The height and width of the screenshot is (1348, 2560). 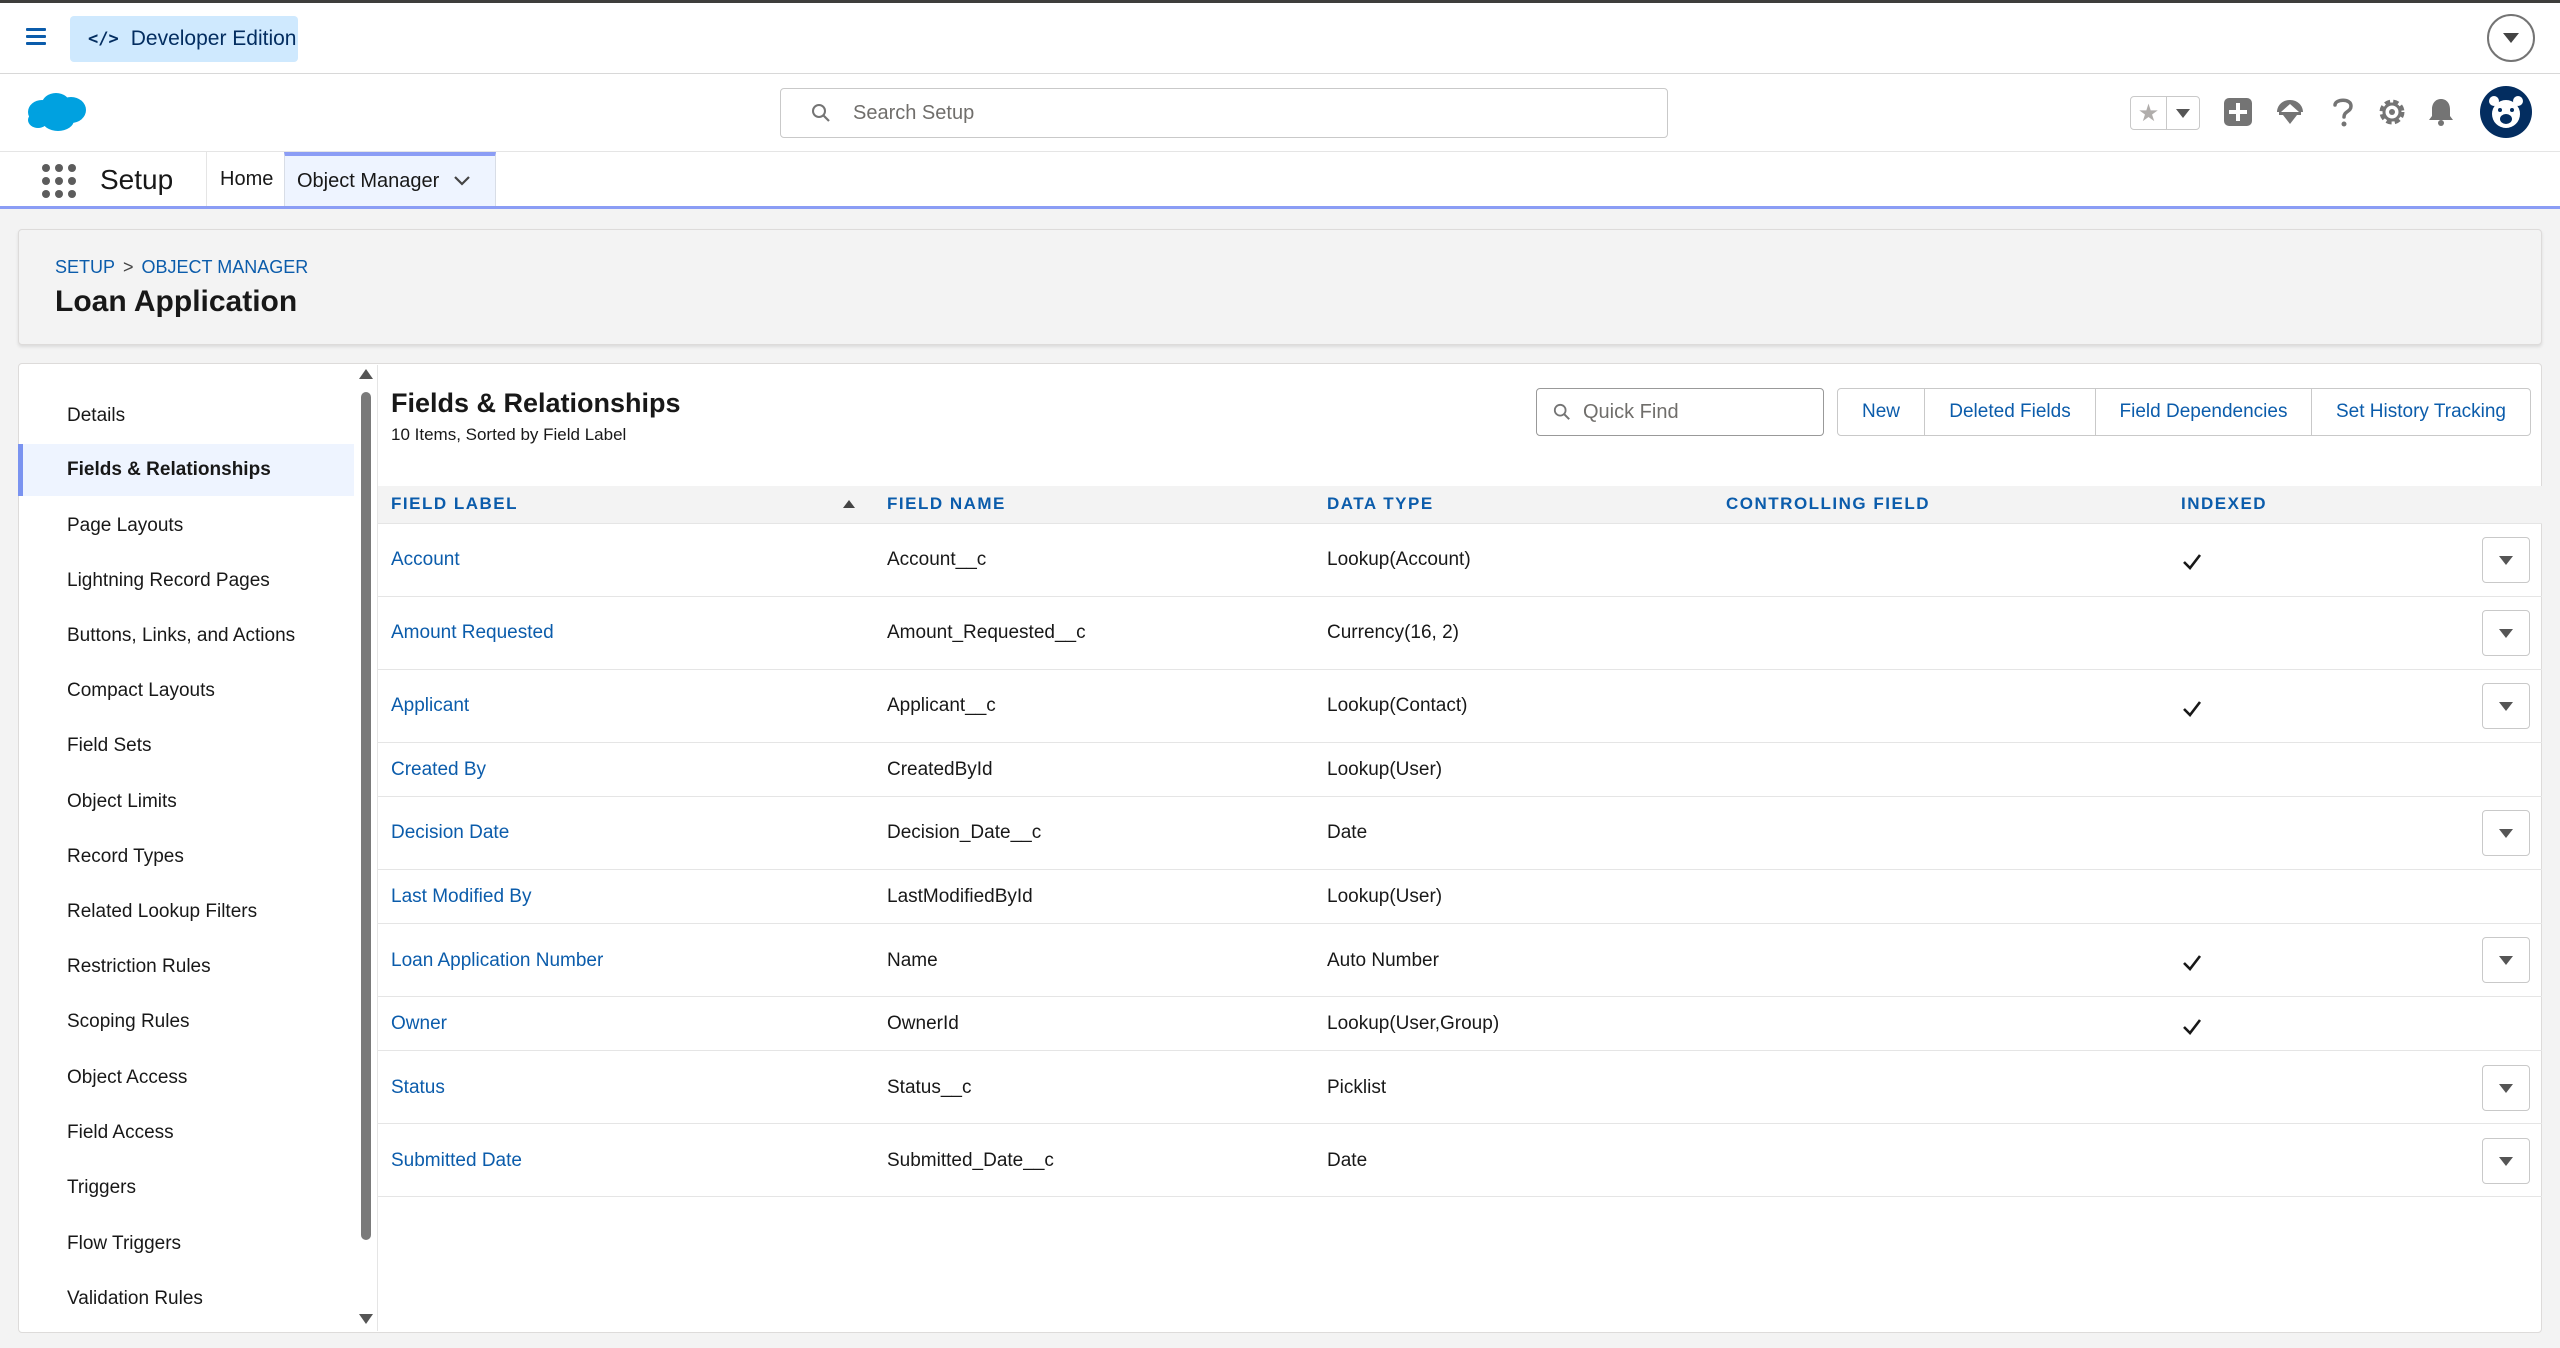 What do you see at coordinates (366, 816) in the screenshot?
I see `sidebar-scrollbar-thumb` at bounding box center [366, 816].